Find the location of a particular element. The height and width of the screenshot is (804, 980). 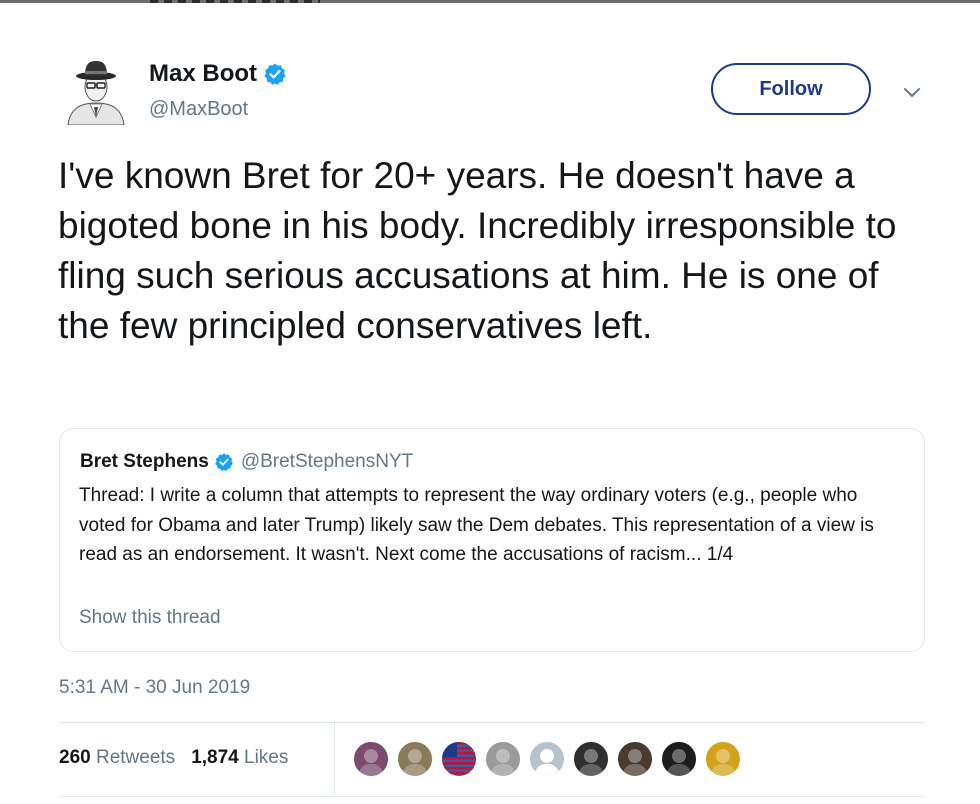

stats-divider-vertical is located at coordinates (334, 759).